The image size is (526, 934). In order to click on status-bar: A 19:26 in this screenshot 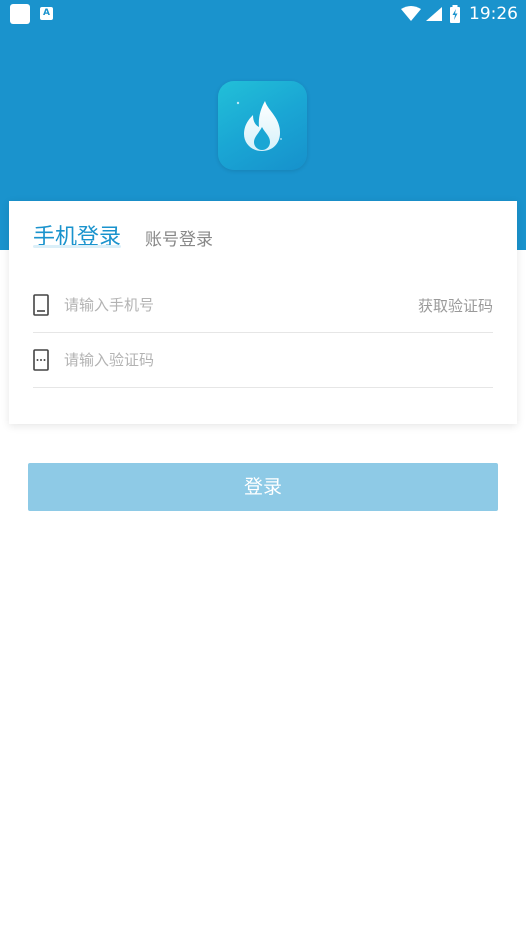, I will do `click(263, 15)`.